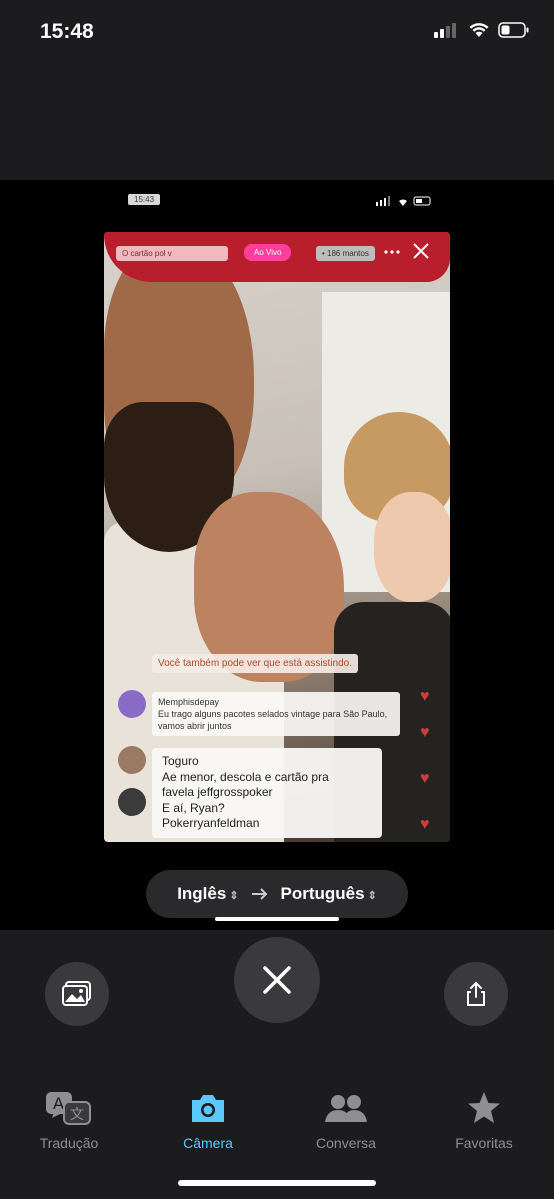 The height and width of the screenshot is (1199, 554). Describe the element at coordinates (513, 30) in the screenshot. I see `battery-icon` at that location.